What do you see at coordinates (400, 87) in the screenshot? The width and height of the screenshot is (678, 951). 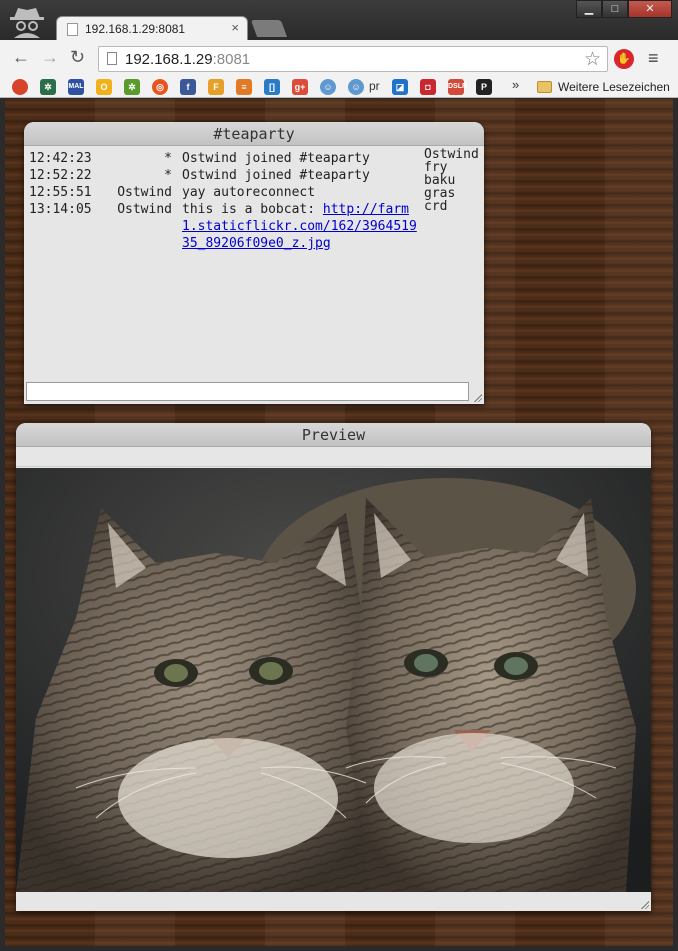 I see `bookmark-icon: ◪` at bounding box center [400, 87].